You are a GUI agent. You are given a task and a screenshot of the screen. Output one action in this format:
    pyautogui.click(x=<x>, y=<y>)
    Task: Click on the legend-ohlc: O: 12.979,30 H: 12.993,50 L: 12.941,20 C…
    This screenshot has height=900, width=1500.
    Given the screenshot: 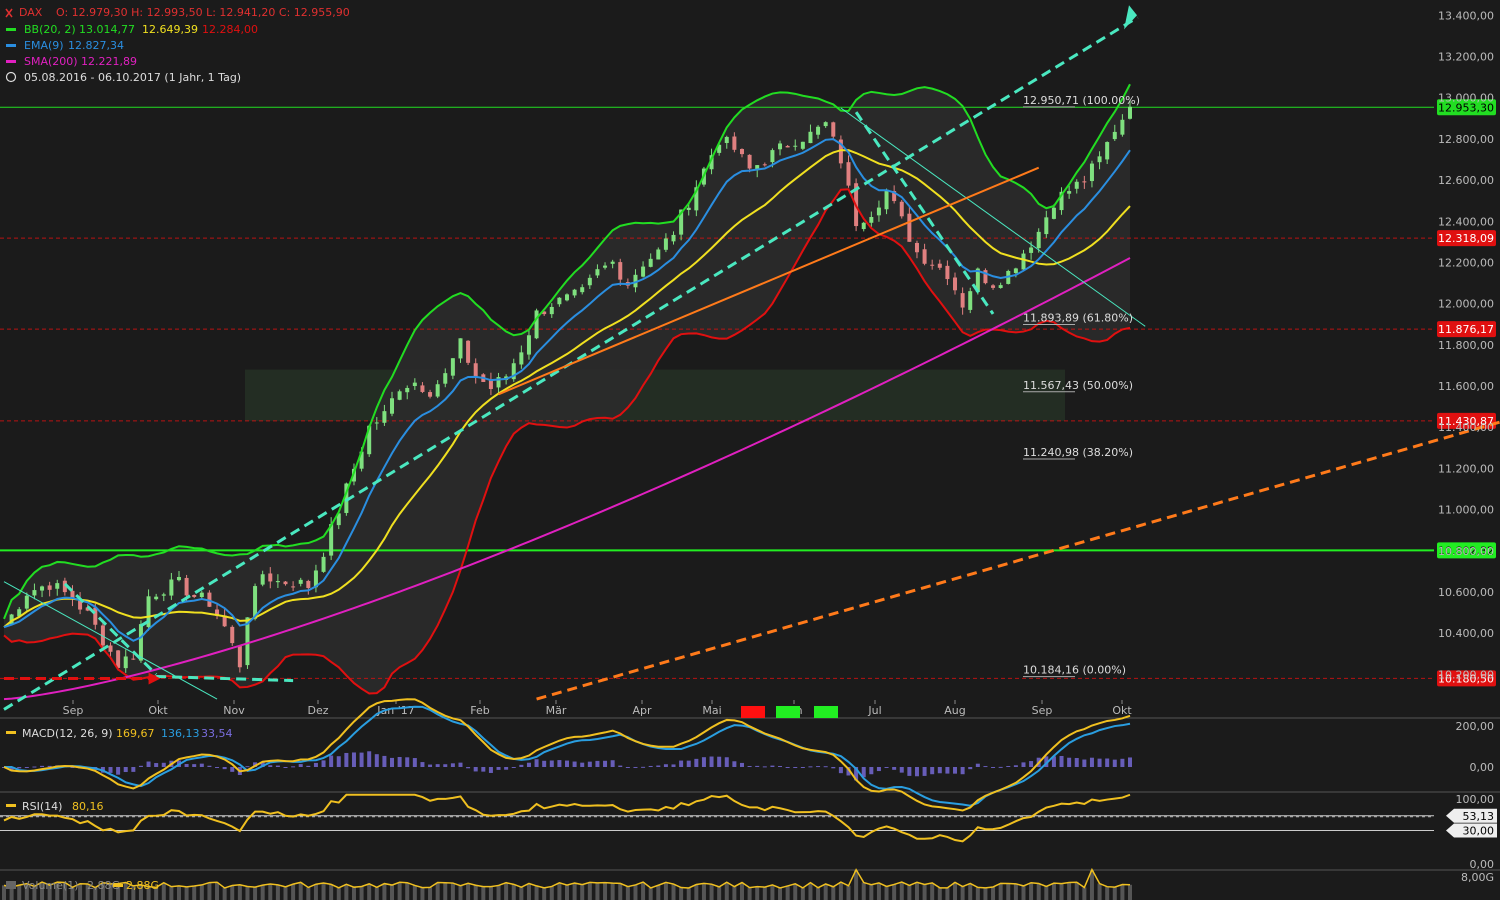 What is the action you would take?
    pyautogui.click(x=203, y=12)
    